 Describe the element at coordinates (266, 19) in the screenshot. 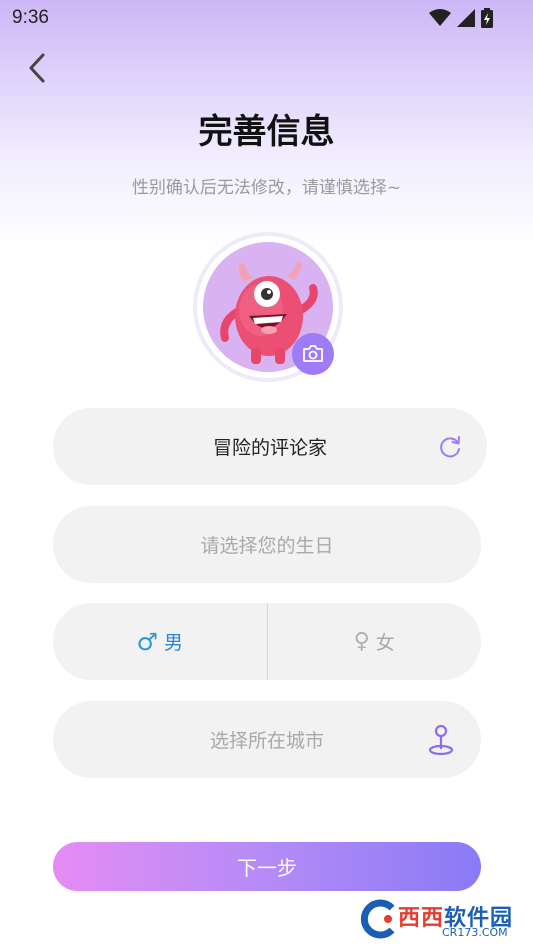

I see `status-bar: 9:36` at that location.